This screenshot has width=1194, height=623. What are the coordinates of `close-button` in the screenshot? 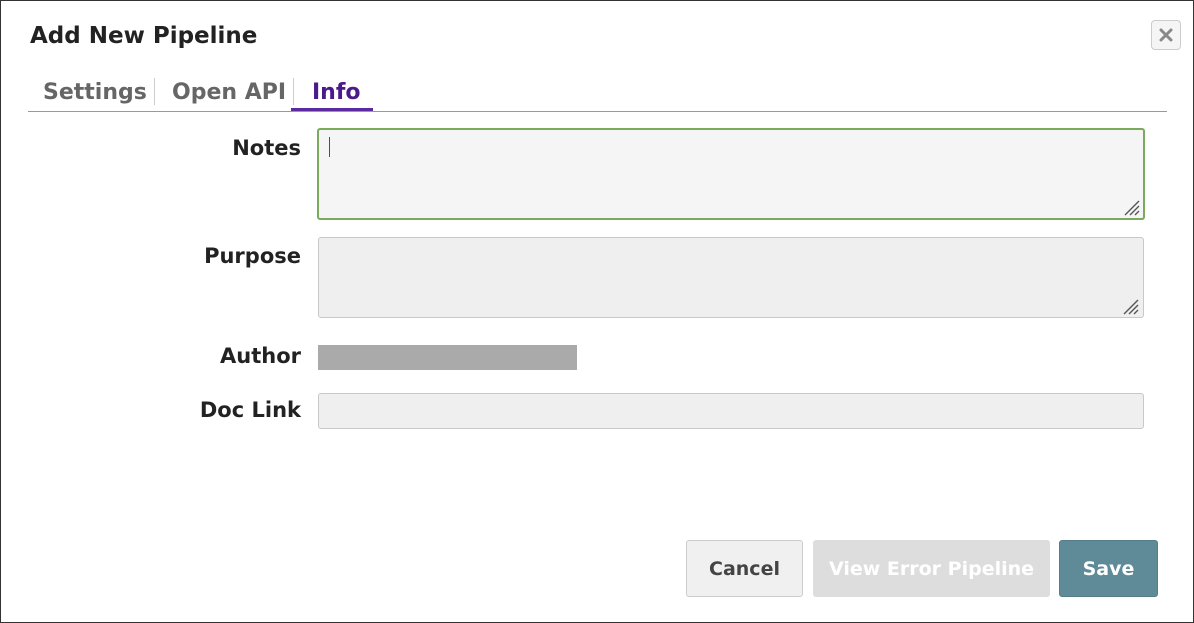 It's located at (1166, 35).